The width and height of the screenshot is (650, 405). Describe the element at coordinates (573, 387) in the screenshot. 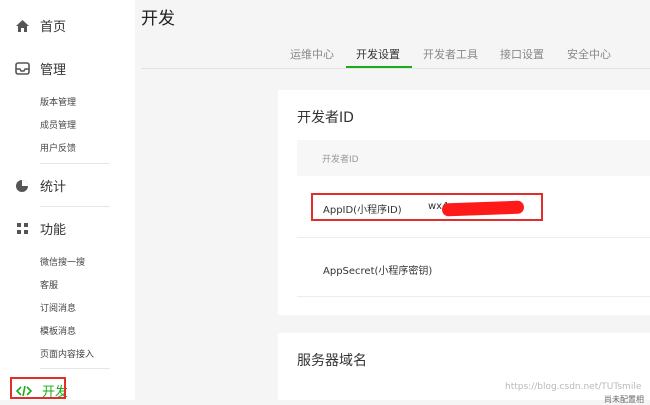

I see `watermark: https://blog.csdn.net/TUTsmile` at that location.